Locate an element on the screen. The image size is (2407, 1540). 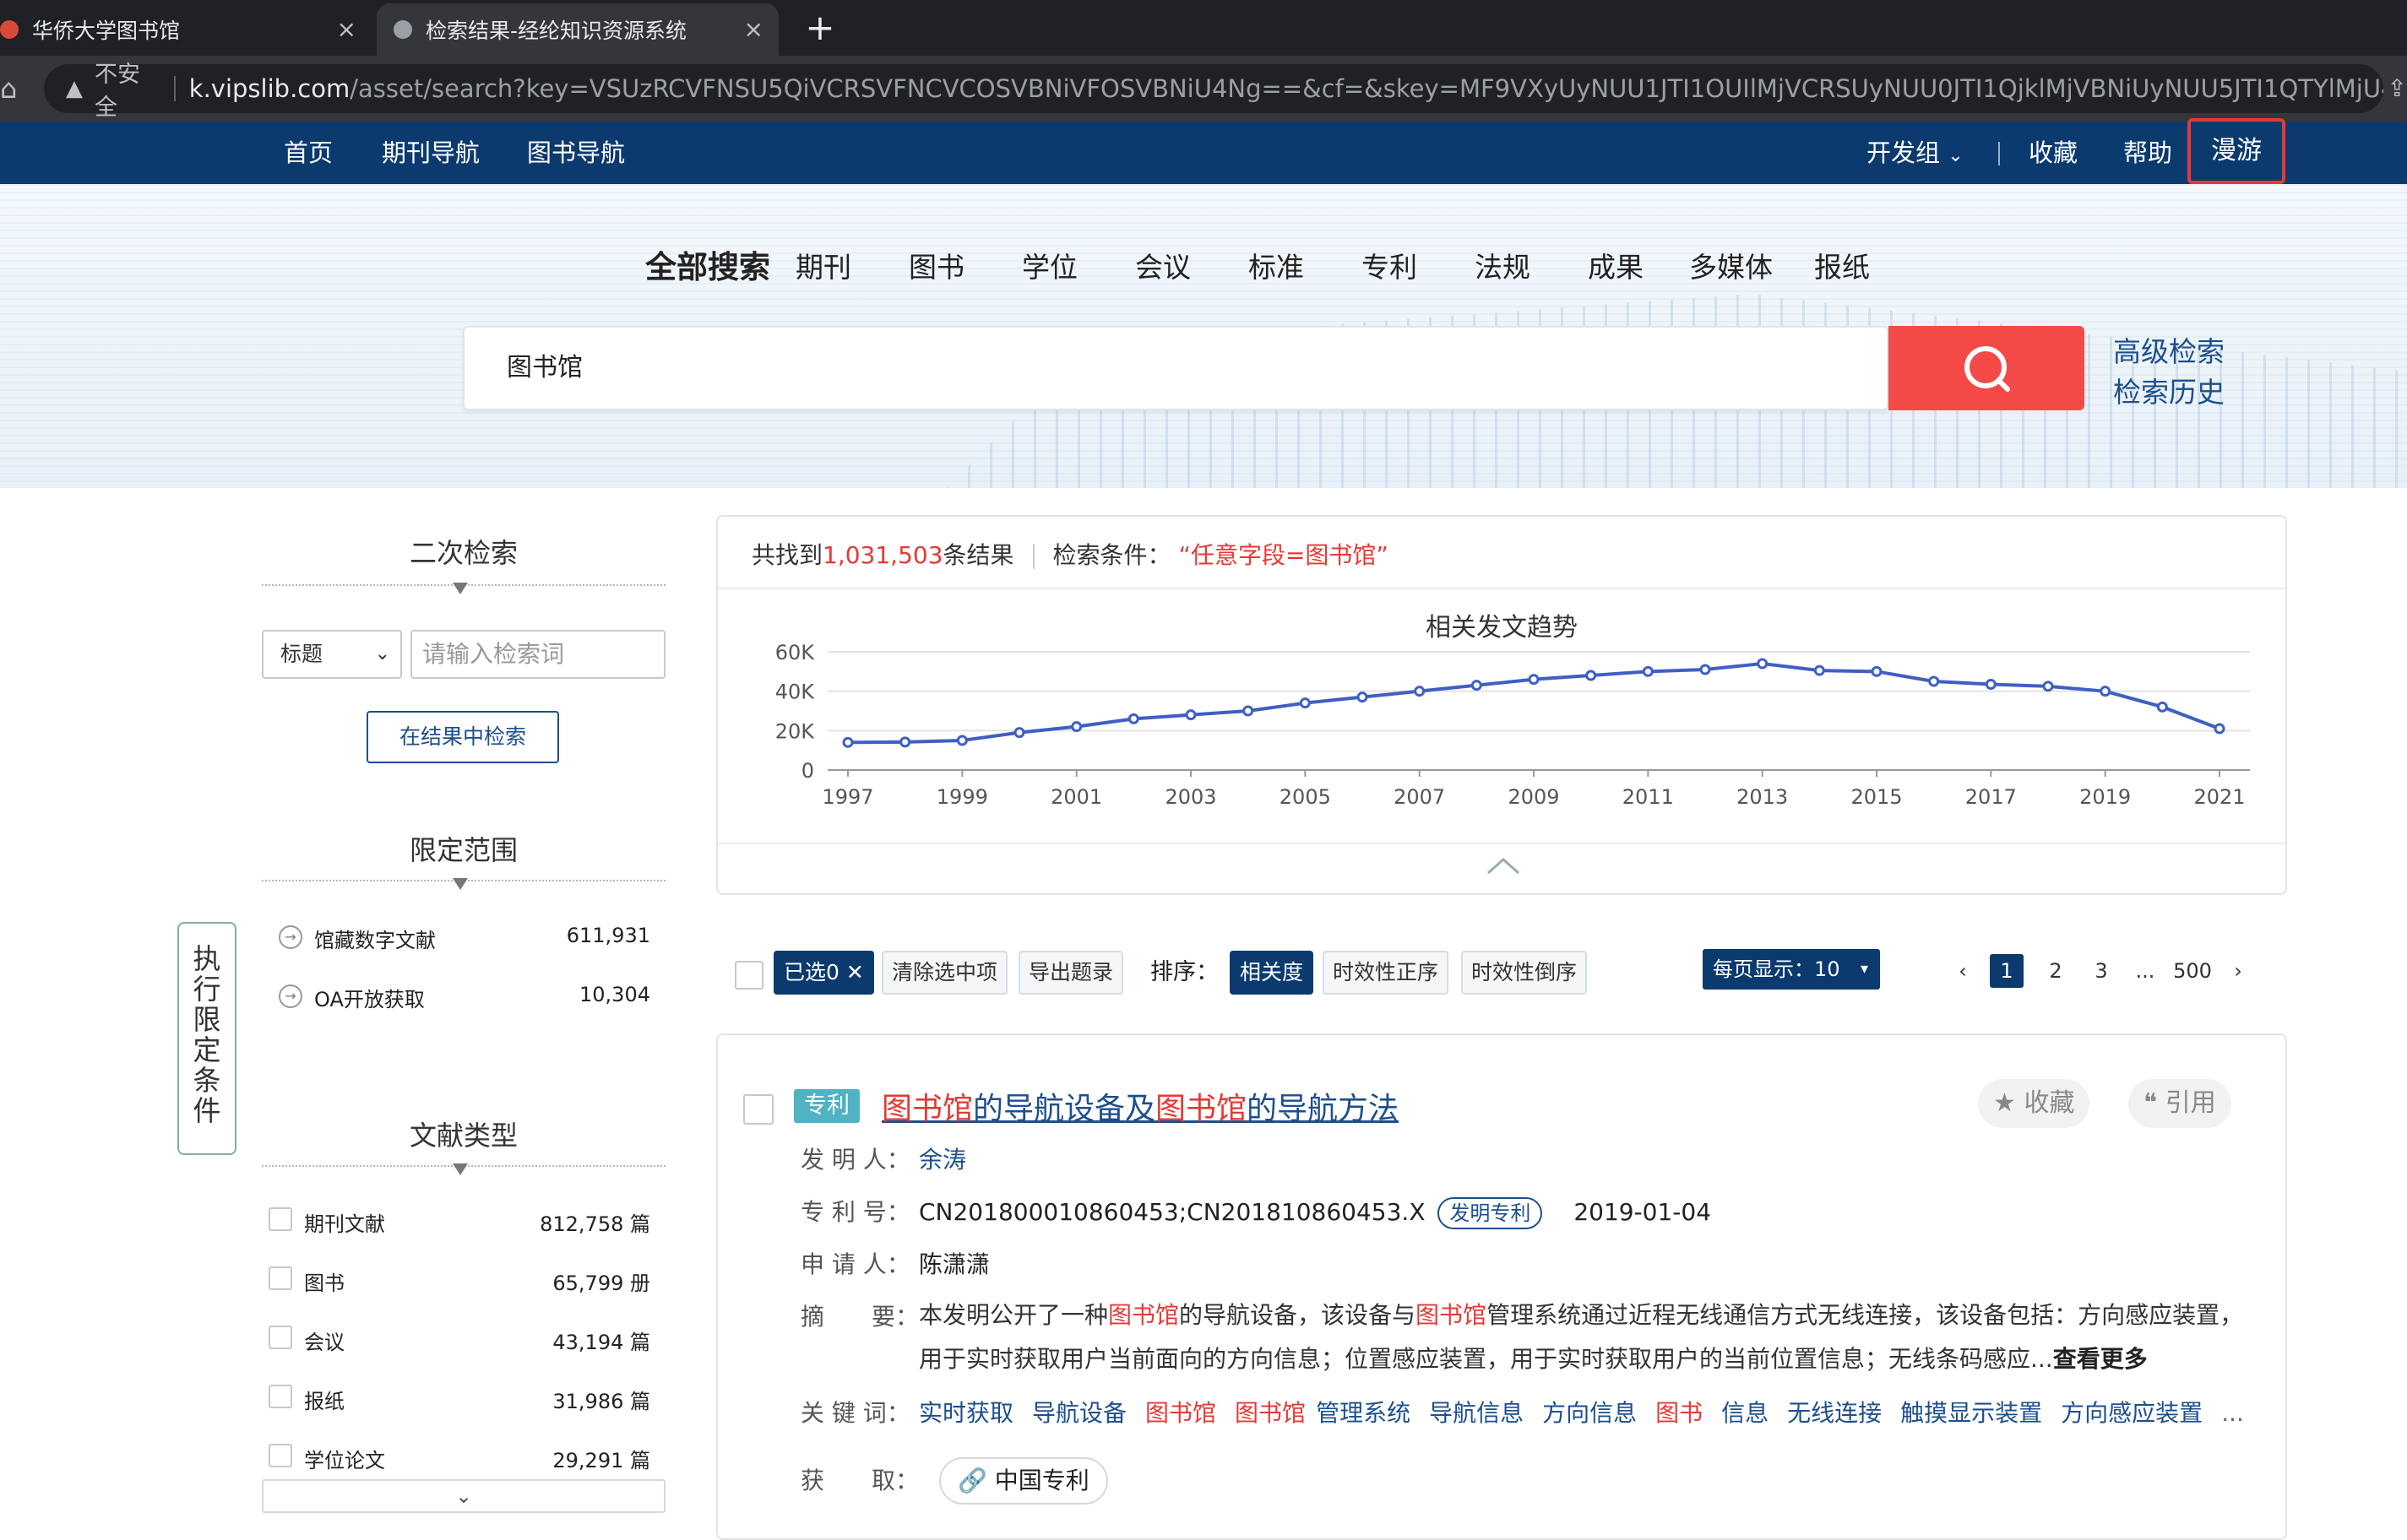
view-more-link: 查看更多 is located at coordinates (2100, 1359).